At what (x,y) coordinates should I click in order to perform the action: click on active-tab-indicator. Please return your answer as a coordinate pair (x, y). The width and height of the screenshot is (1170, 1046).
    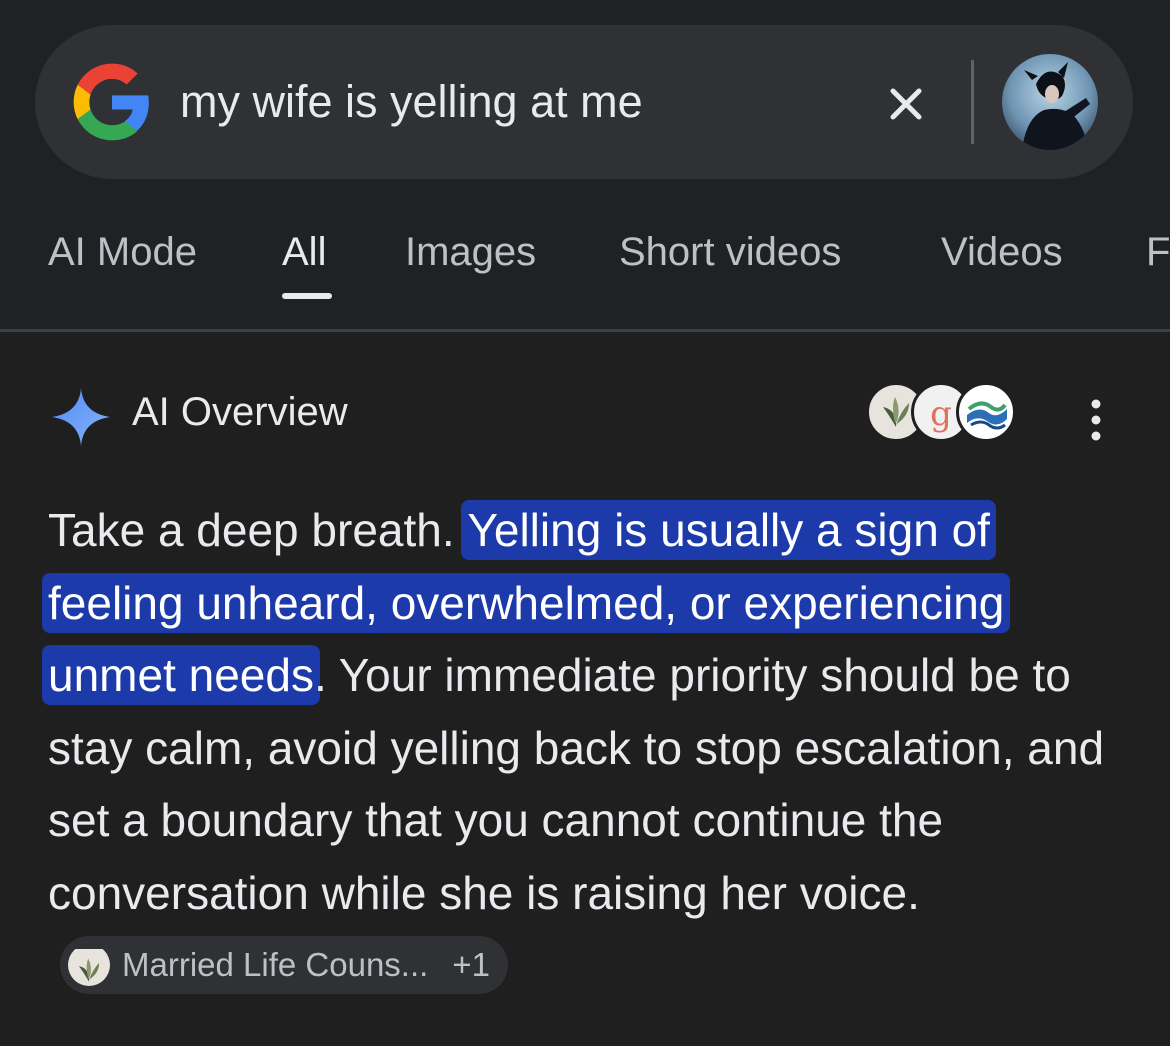
    Looking at the image, I should click on (307, 296).